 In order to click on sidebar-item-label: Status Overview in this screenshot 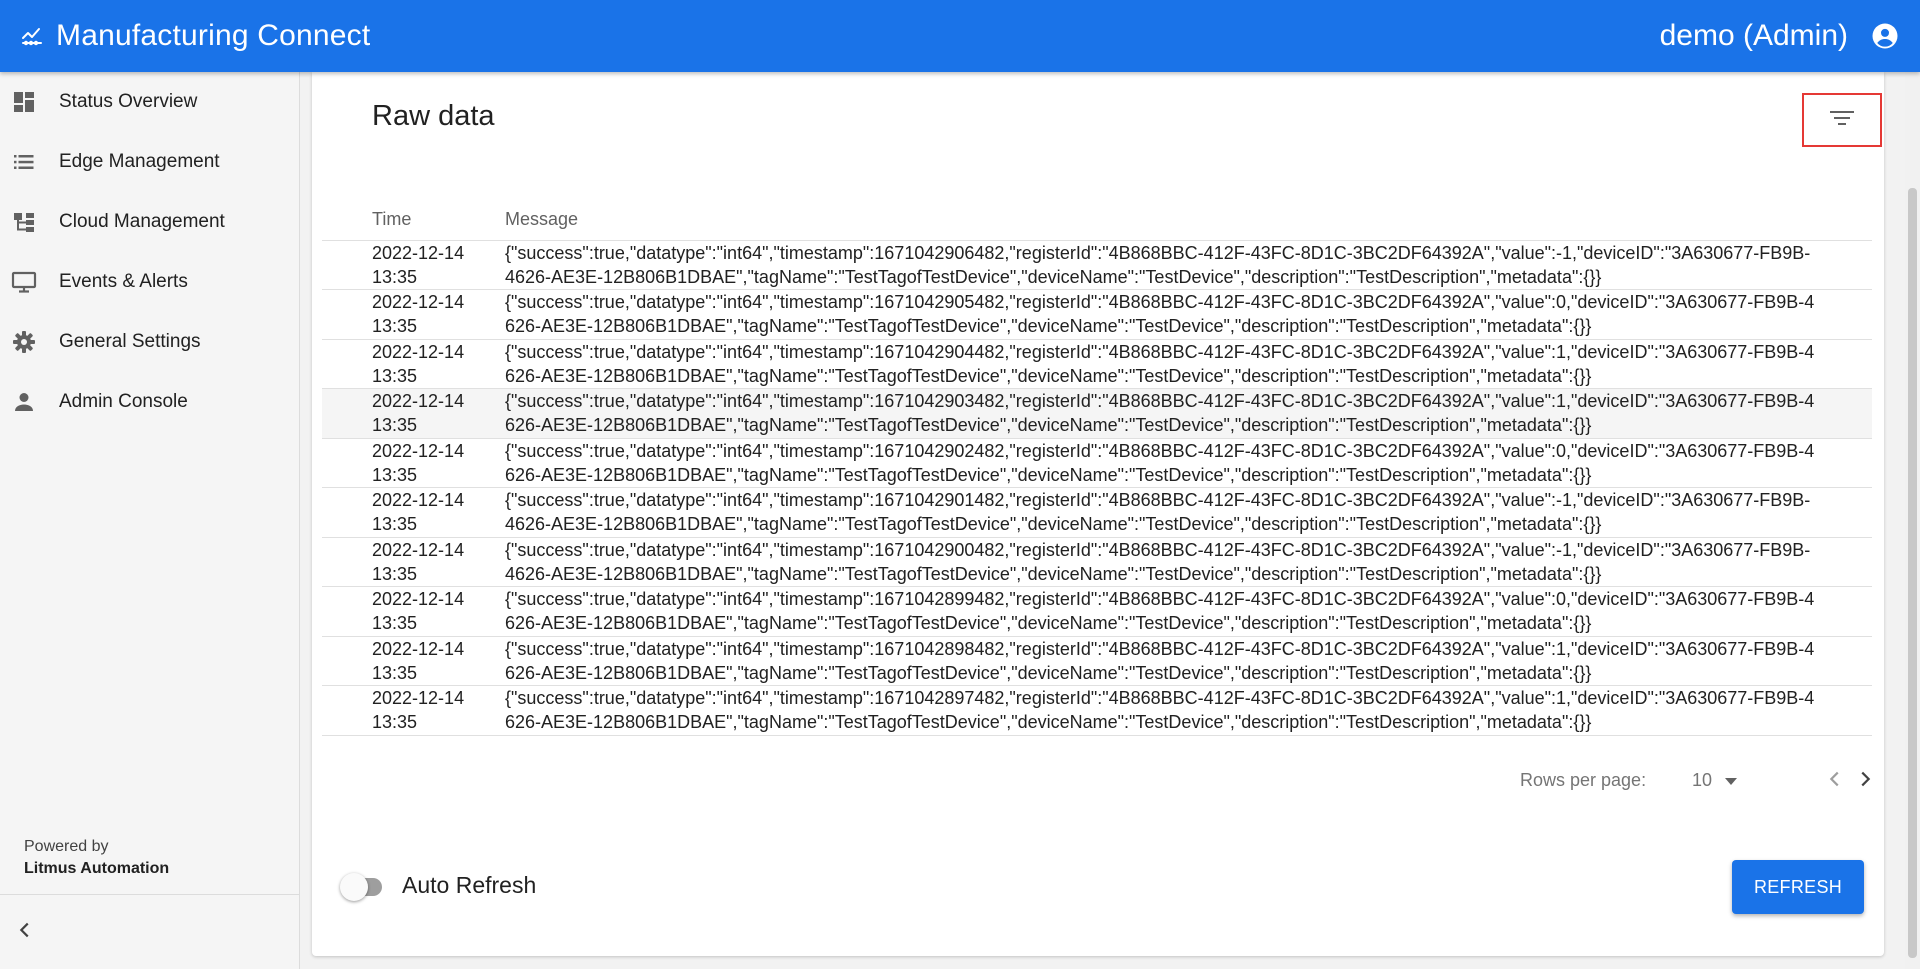, I will do `click(128, 101)`.